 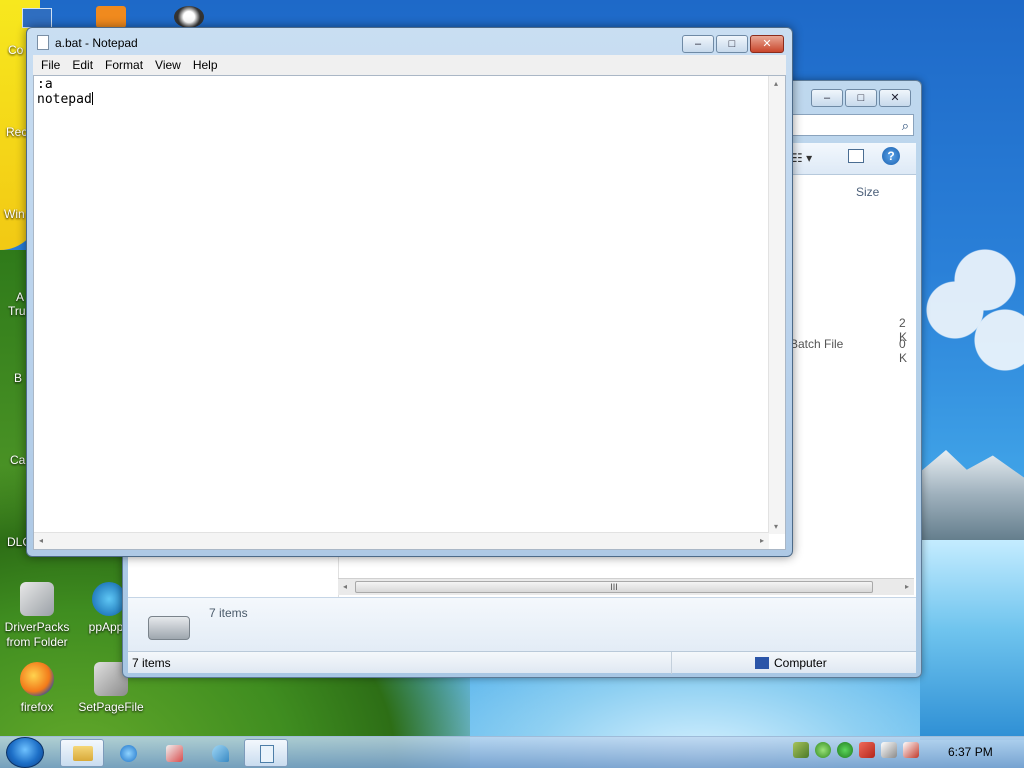 I want to click on desktop-label-partial: Rec, so click(x=16, y=132).